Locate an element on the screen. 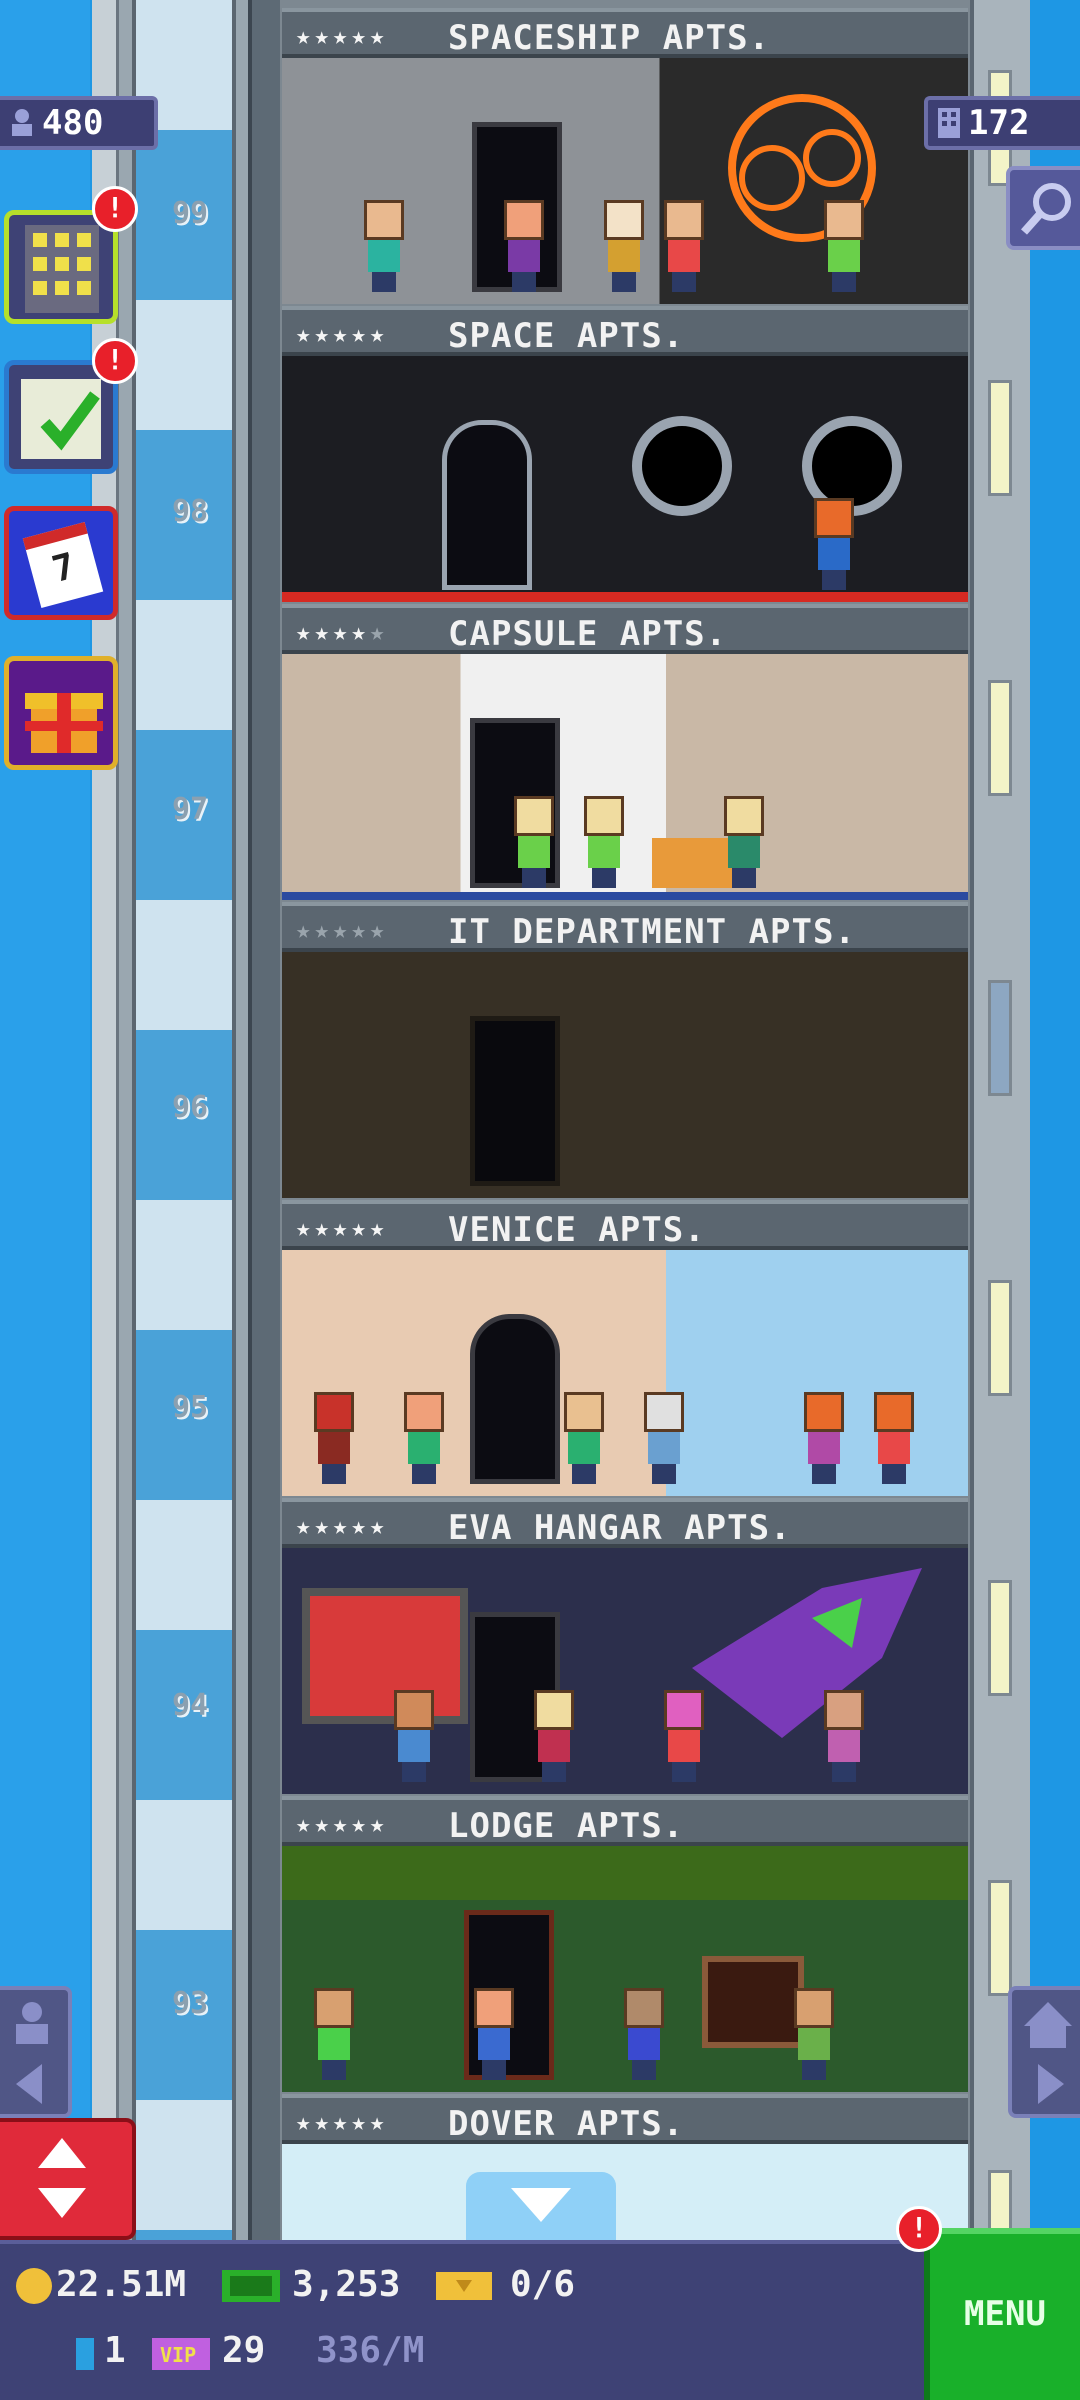 This screenshot has height=2400, width=1080. floor-label-bar: ★★★★★ EVA HANGAR APTS. is located at coordinates (625, 1523).